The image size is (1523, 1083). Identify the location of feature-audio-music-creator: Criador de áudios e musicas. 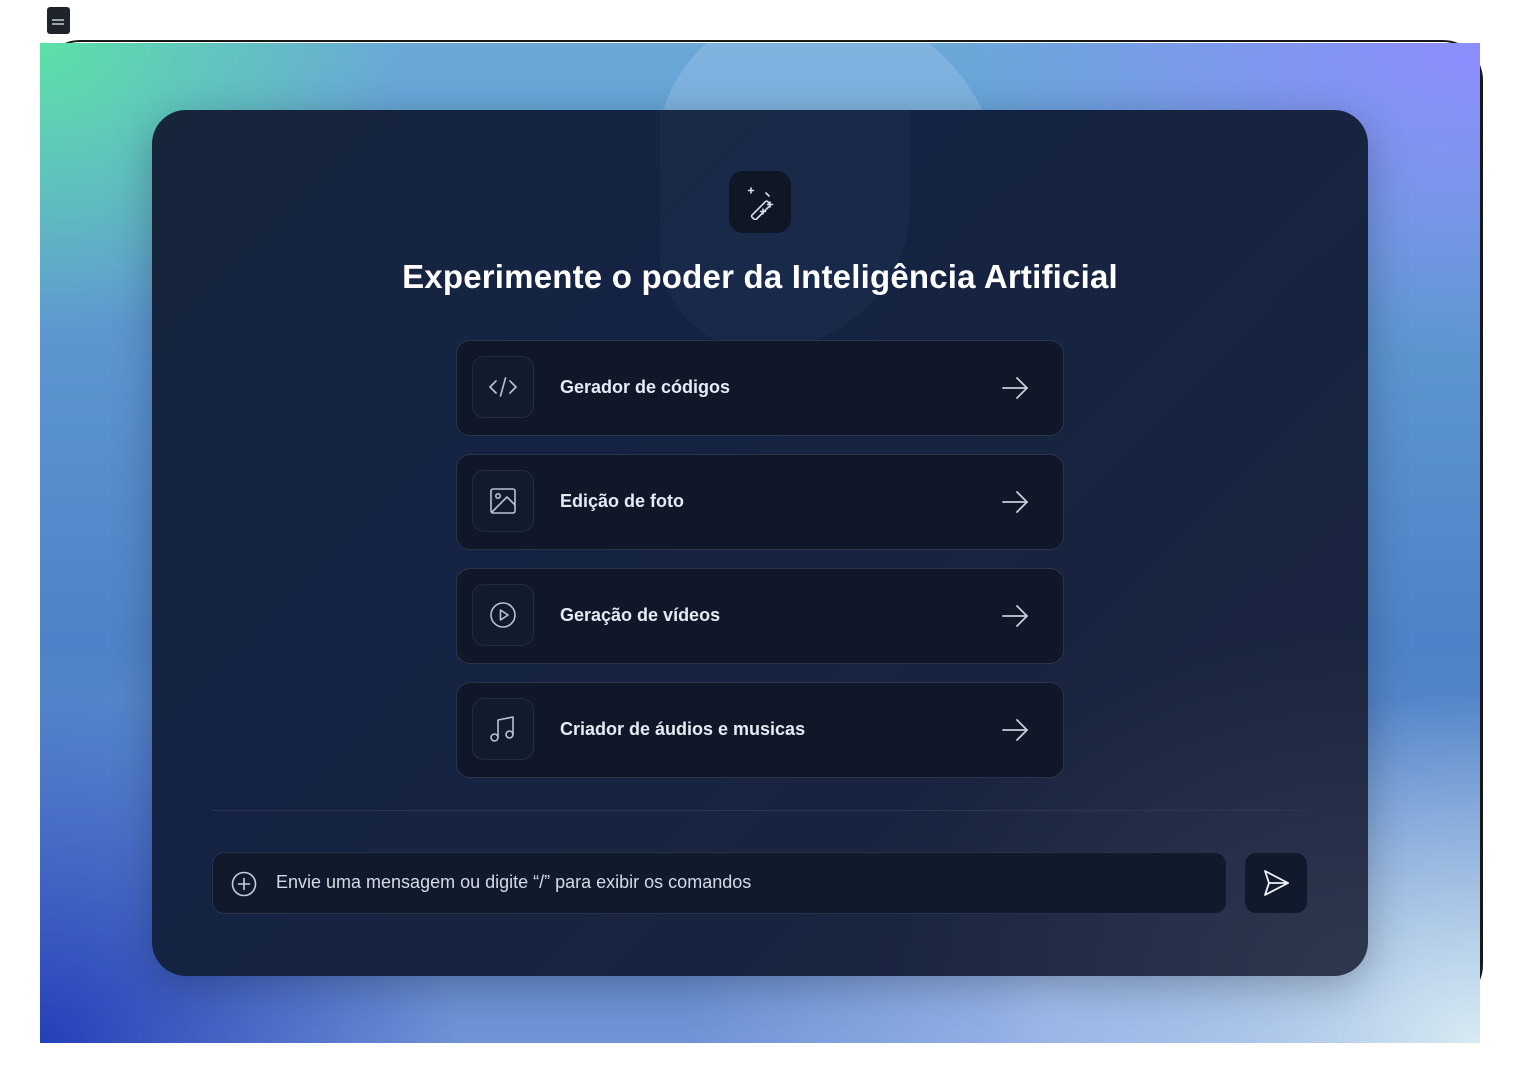
(760, 730).